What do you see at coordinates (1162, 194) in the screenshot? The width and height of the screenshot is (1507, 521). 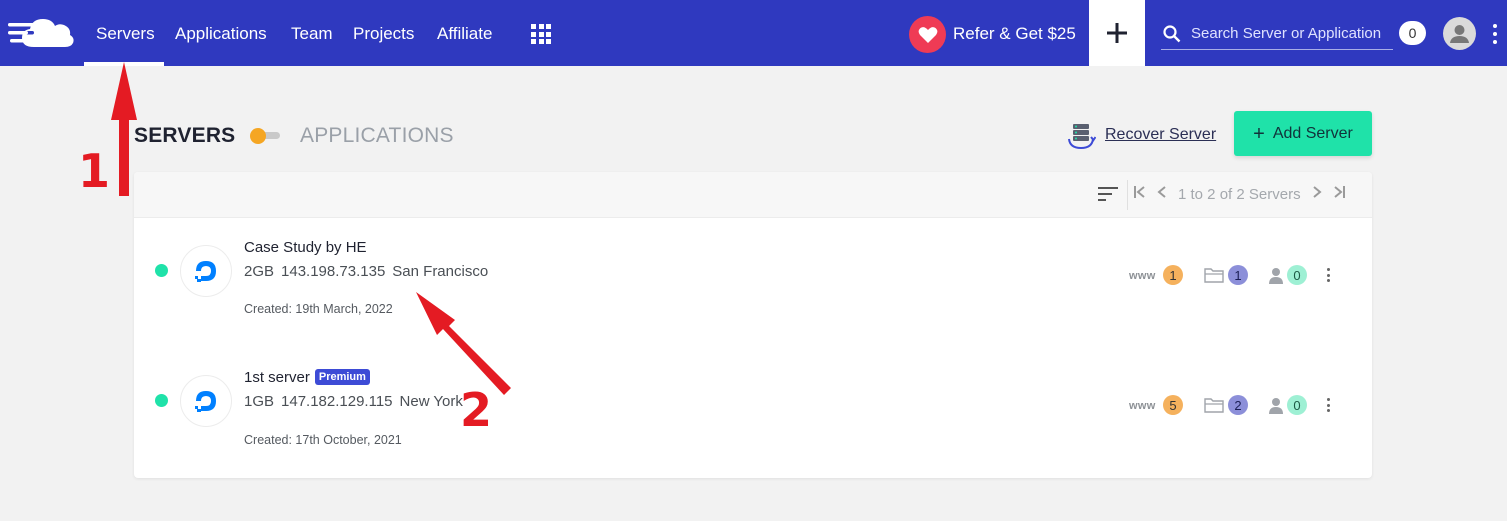 I see `prev-page-icon` at bounding box center [1162, 194].